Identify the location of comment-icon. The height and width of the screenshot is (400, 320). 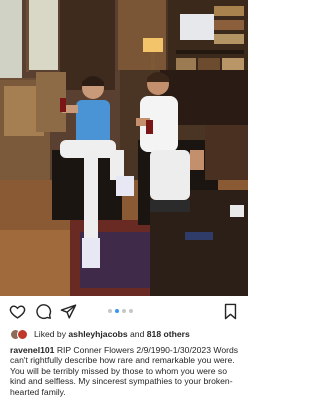
(43, 311).